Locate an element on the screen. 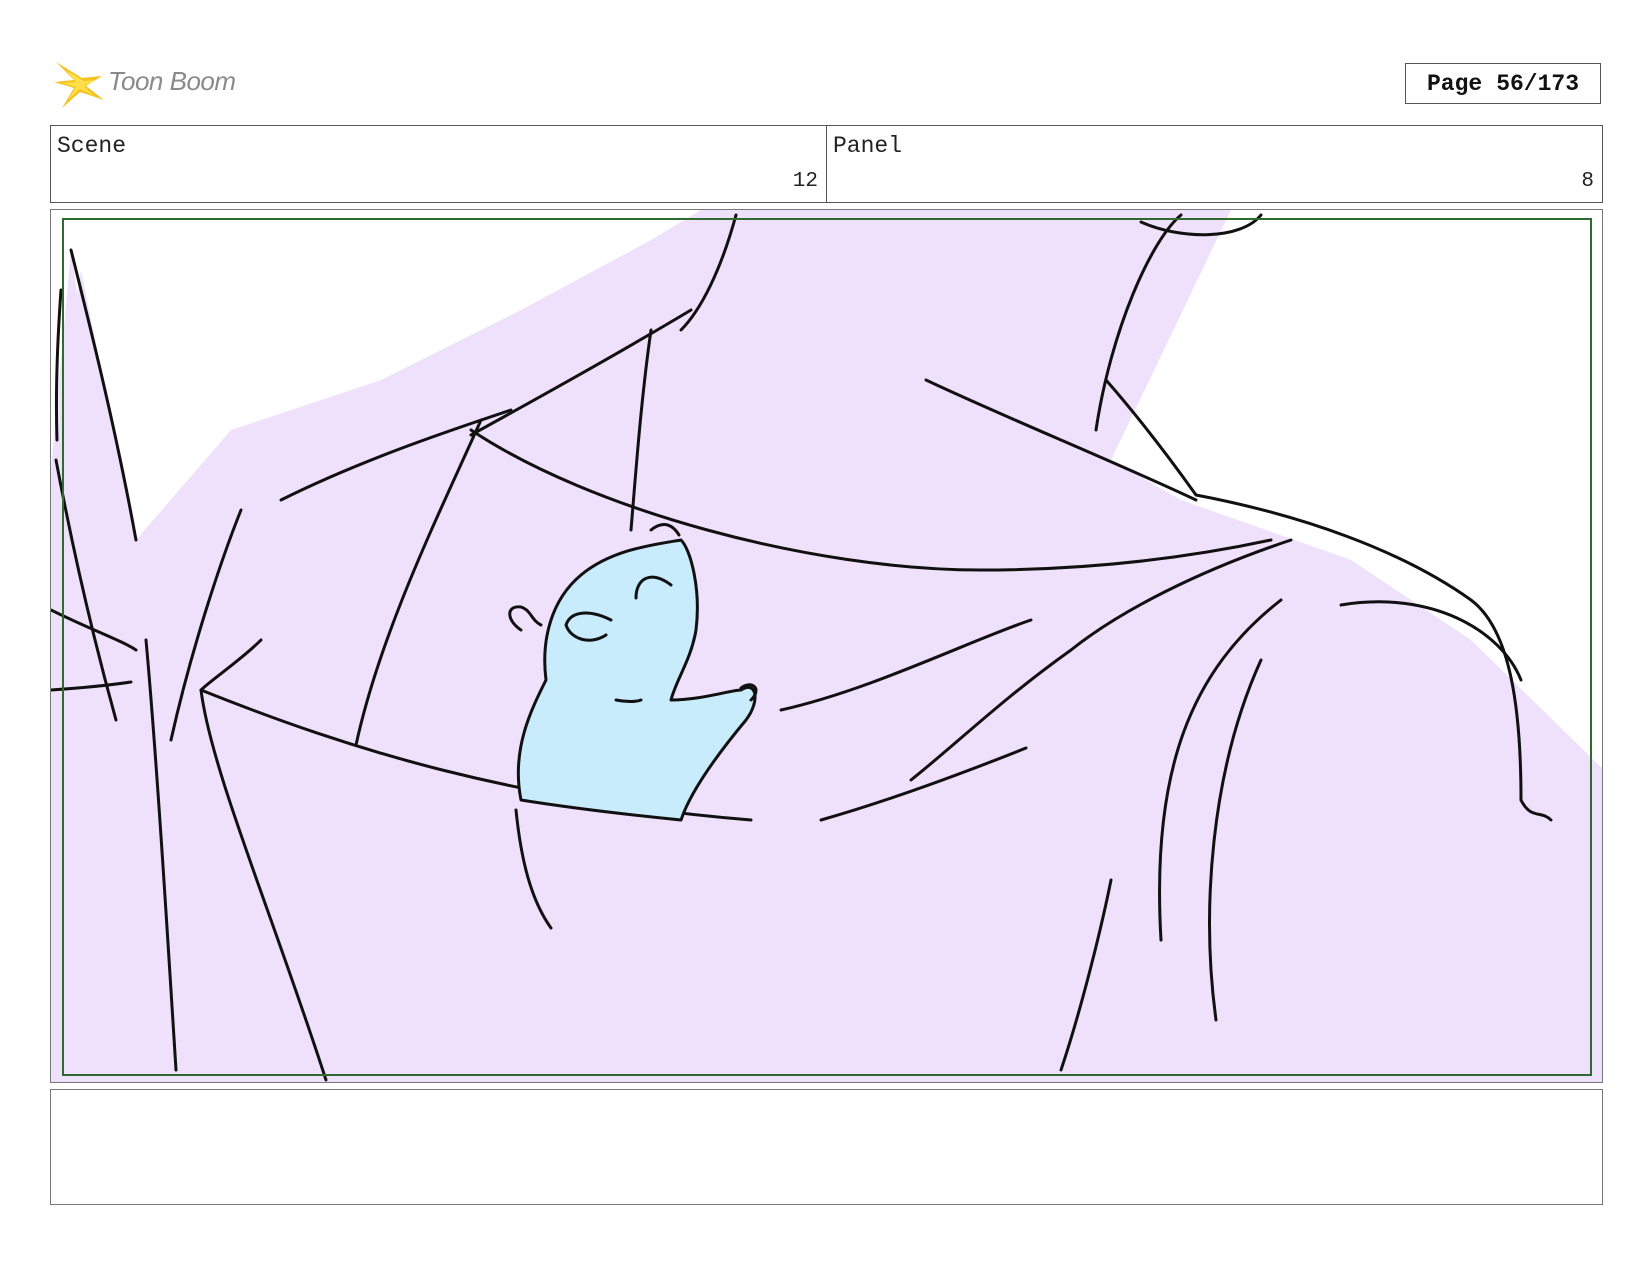 The height and width of the screenshot is (1275, 1650). panel-notes is located at coordinates (826, 1147).